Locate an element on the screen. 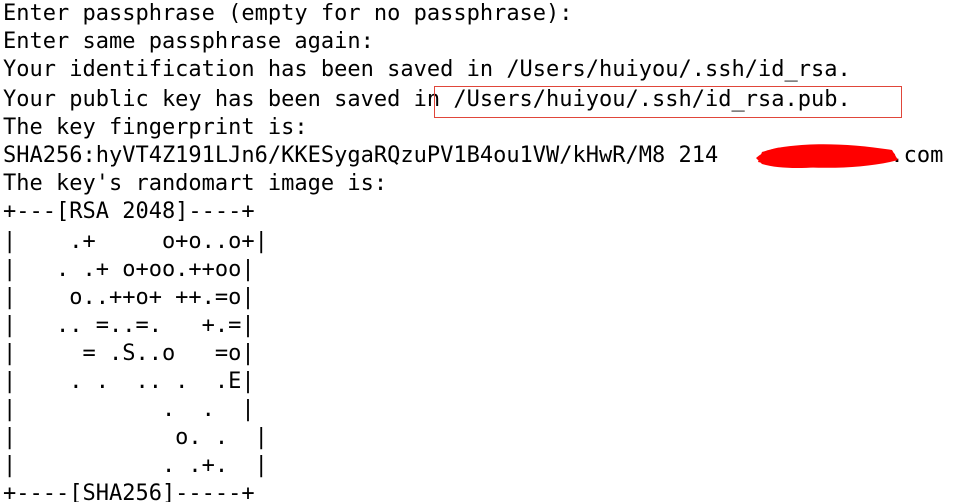 This screenshot has width=974, height=502. randomart-line: | . . | is located at coordinates (129, 409).